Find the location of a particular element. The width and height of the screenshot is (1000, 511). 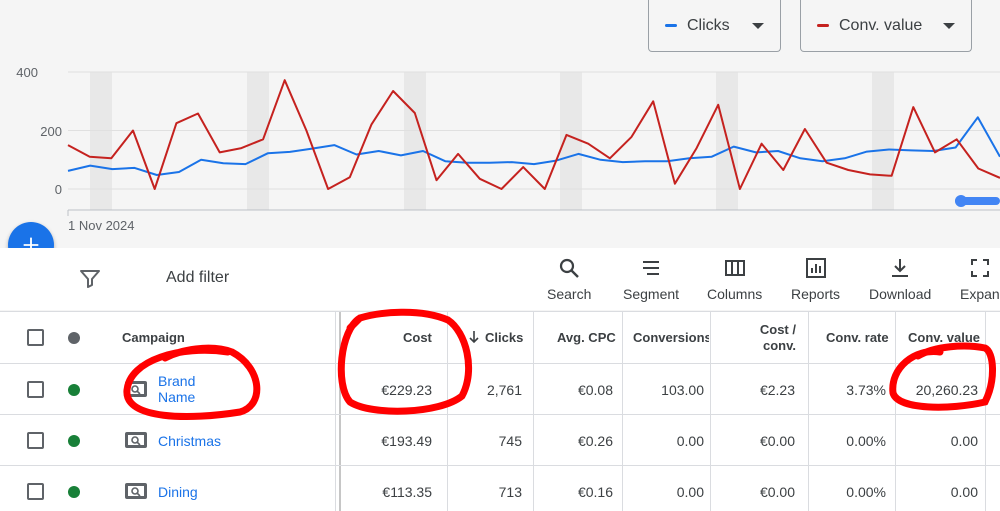

cost-per-conv-header: Cost / conv. is located at coordinates (768, 338).